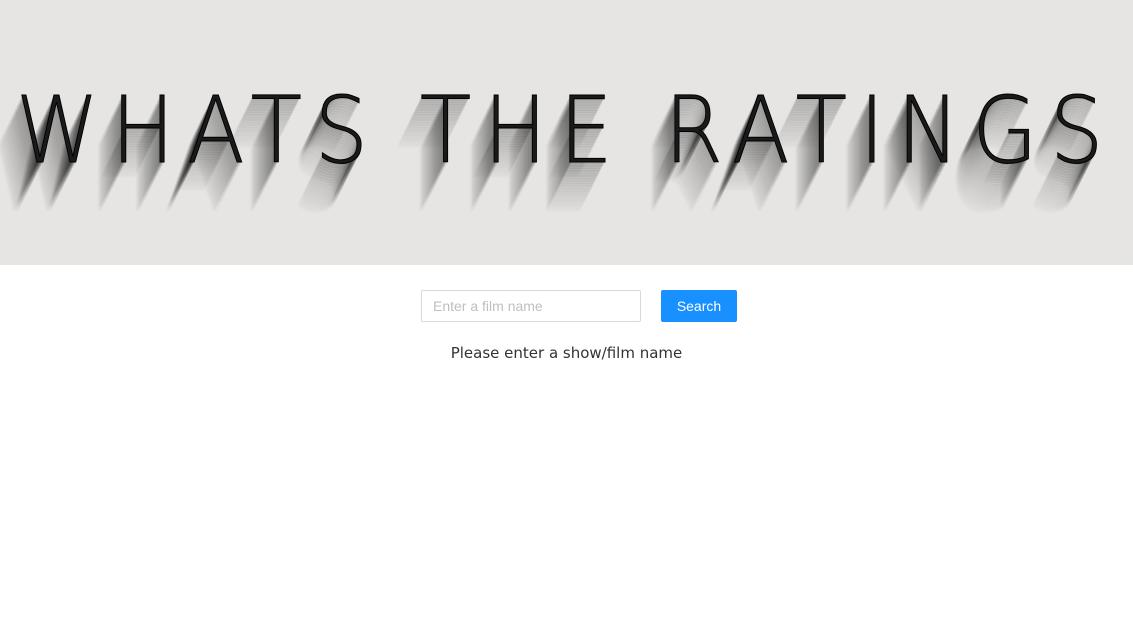  I want to click on search-button: Search, so click(699, 306).